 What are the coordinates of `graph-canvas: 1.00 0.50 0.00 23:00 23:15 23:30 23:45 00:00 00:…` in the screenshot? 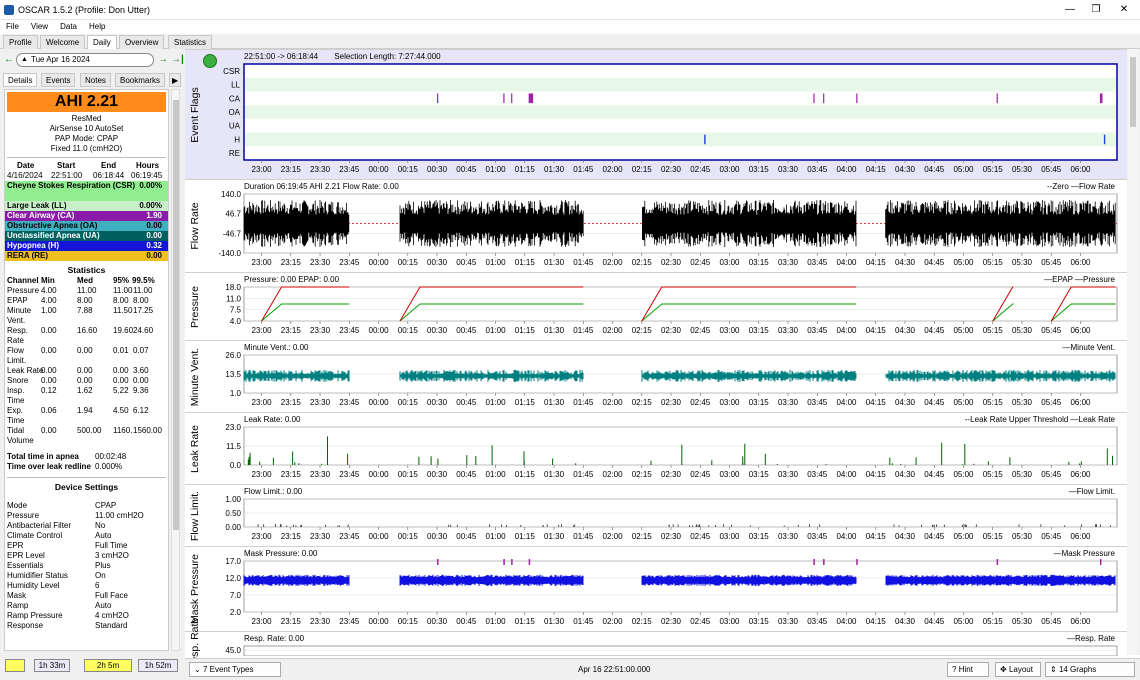 It's located at (656, 516).